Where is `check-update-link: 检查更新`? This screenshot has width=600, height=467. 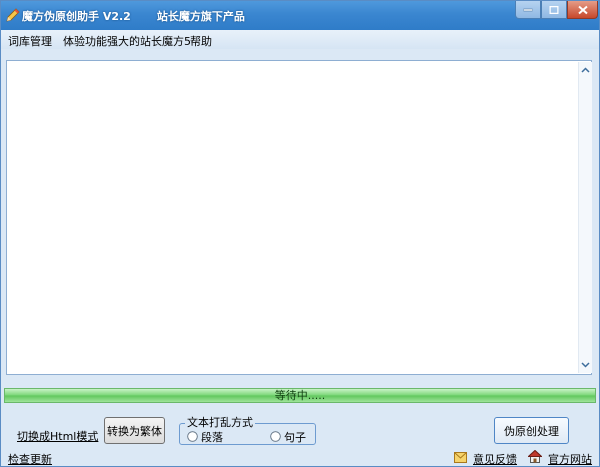 check-update-link: 检查更新 is located at coordinates (30, 459).